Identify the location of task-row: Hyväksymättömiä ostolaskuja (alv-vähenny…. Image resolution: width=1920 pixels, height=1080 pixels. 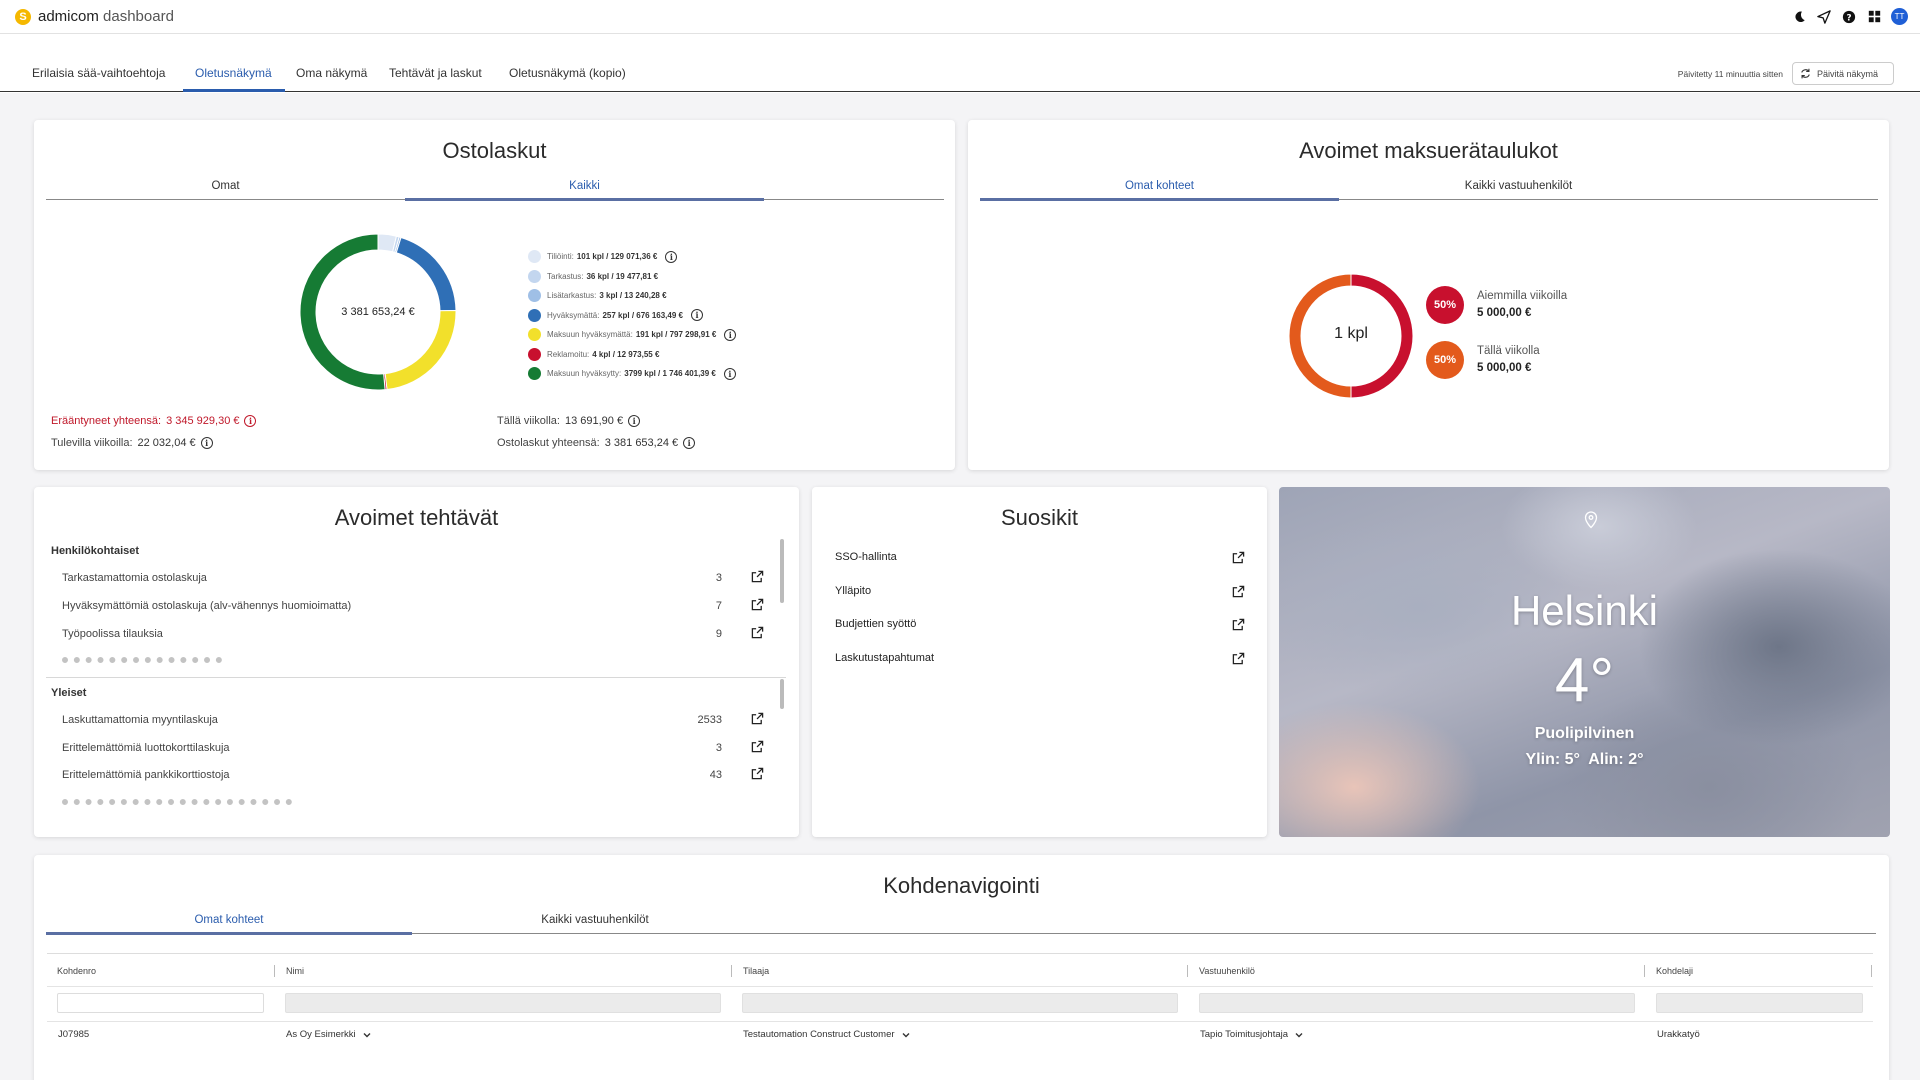
(413, 607).